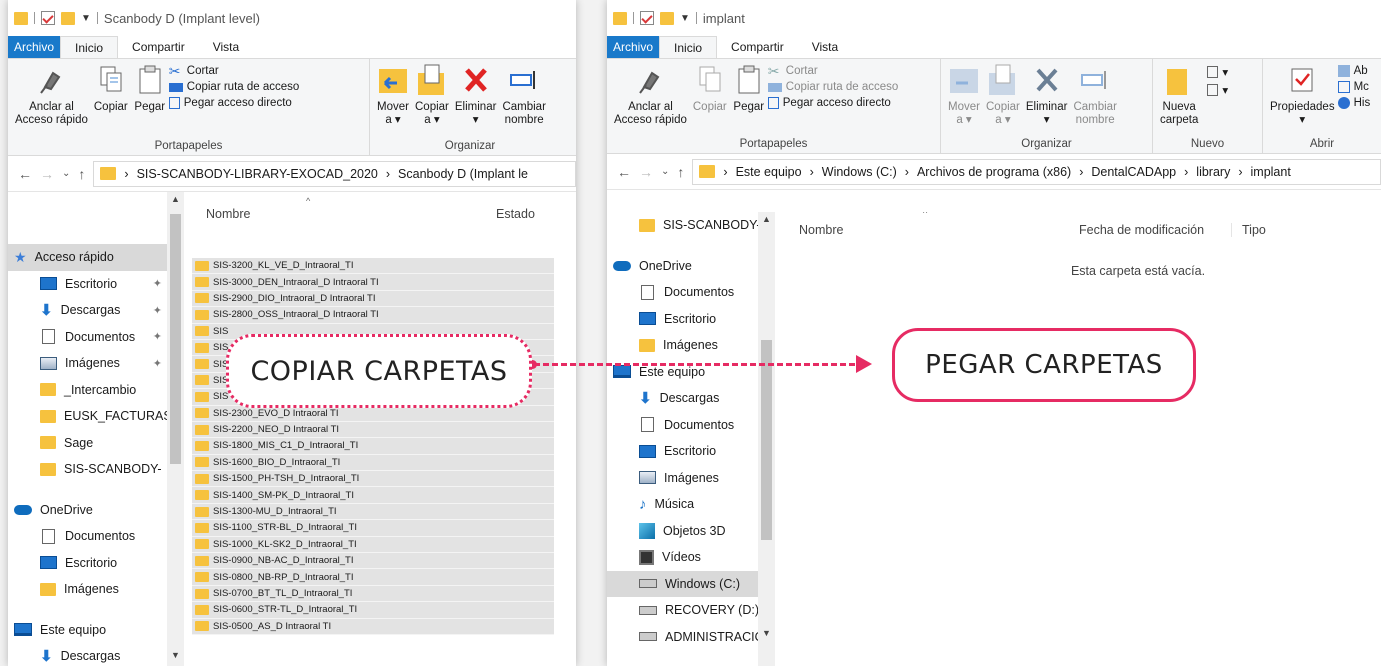  What do you see at coordinates (373, 430) in the screenshot?
I see `list-item: SIS-2200_NEO_D Intraoral TI` at bounding box center [373, 430].